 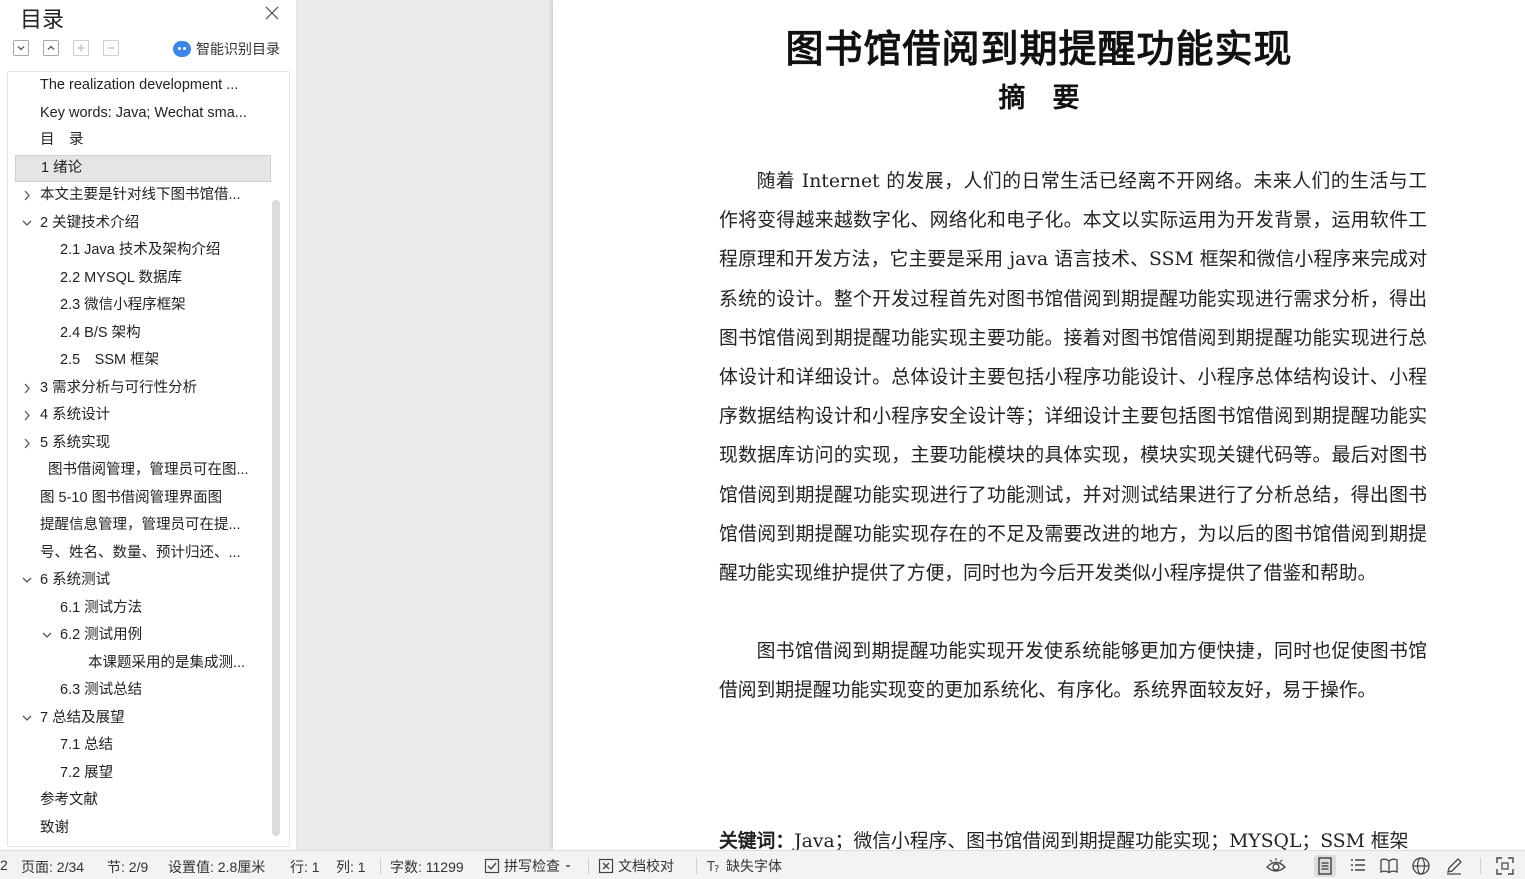 I want to click on toc-item: 3 需求分析与可行性分析, so click(x=143, y=388).